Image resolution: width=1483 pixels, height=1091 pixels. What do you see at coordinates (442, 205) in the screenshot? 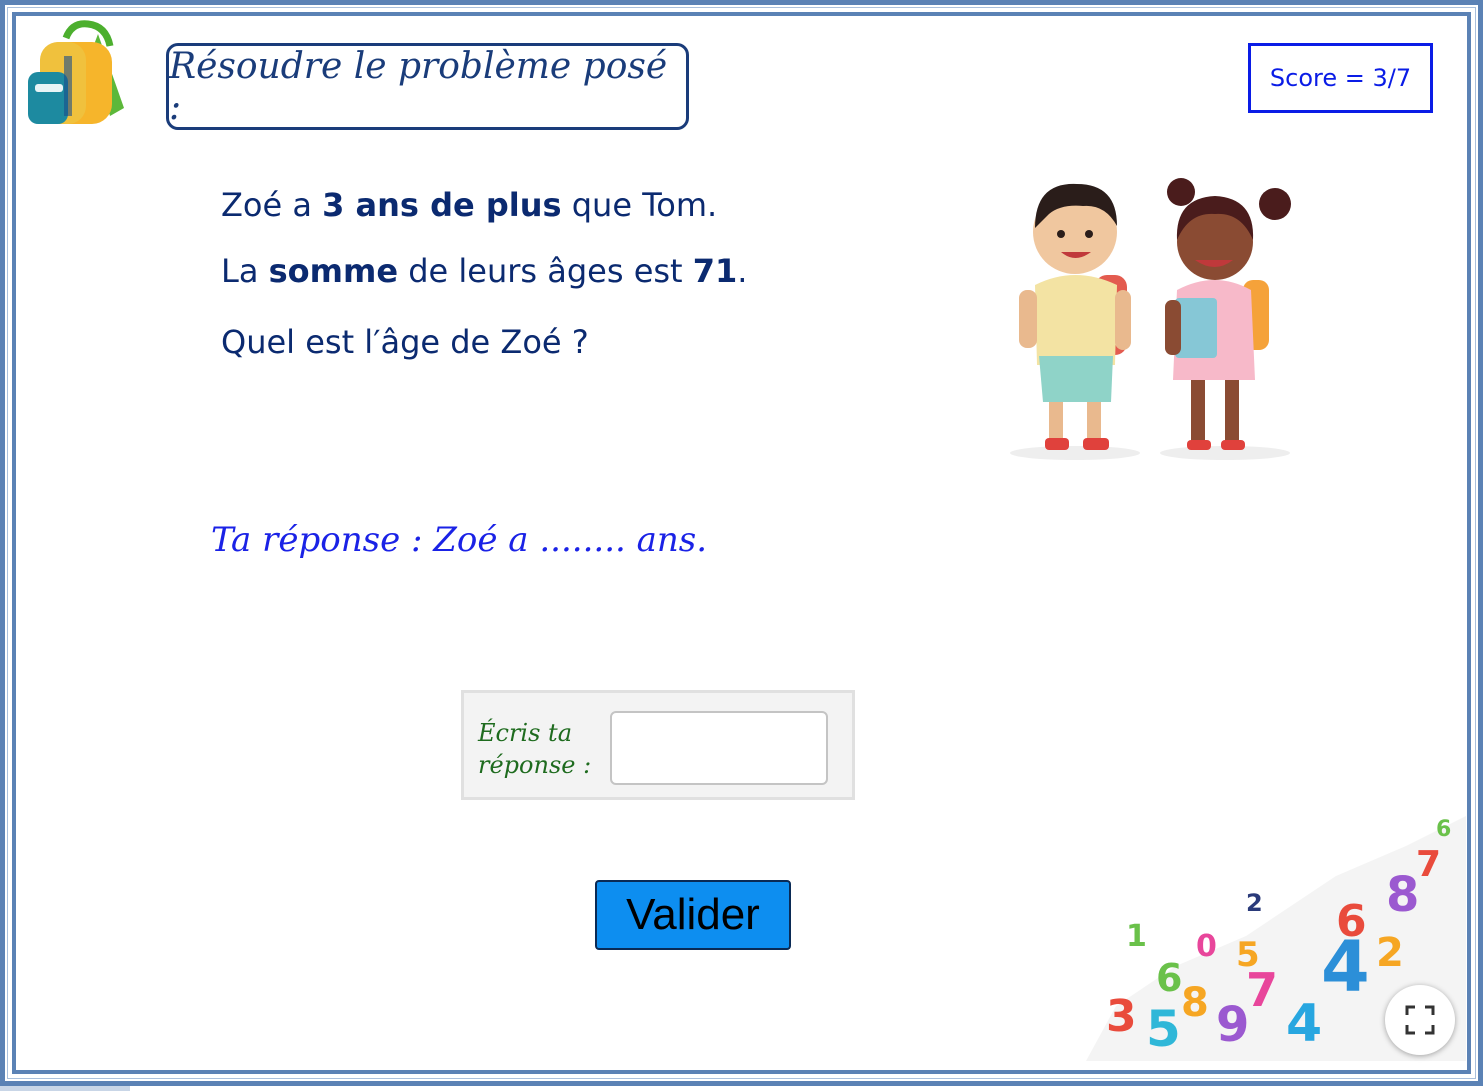
I see `problem-bold: 3 ans de plus` at bounding box center [442, 205].